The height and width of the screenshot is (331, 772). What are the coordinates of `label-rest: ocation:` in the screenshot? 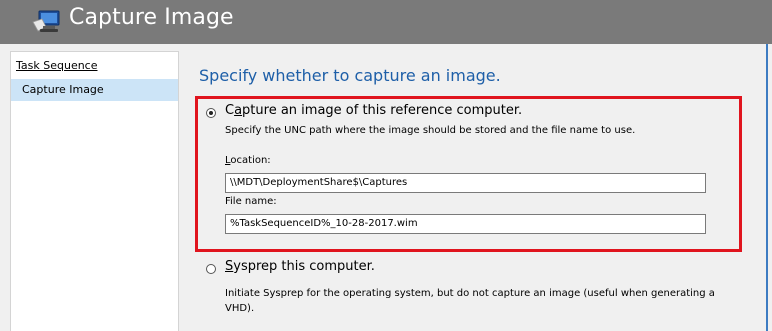 It's located at (250, 160).